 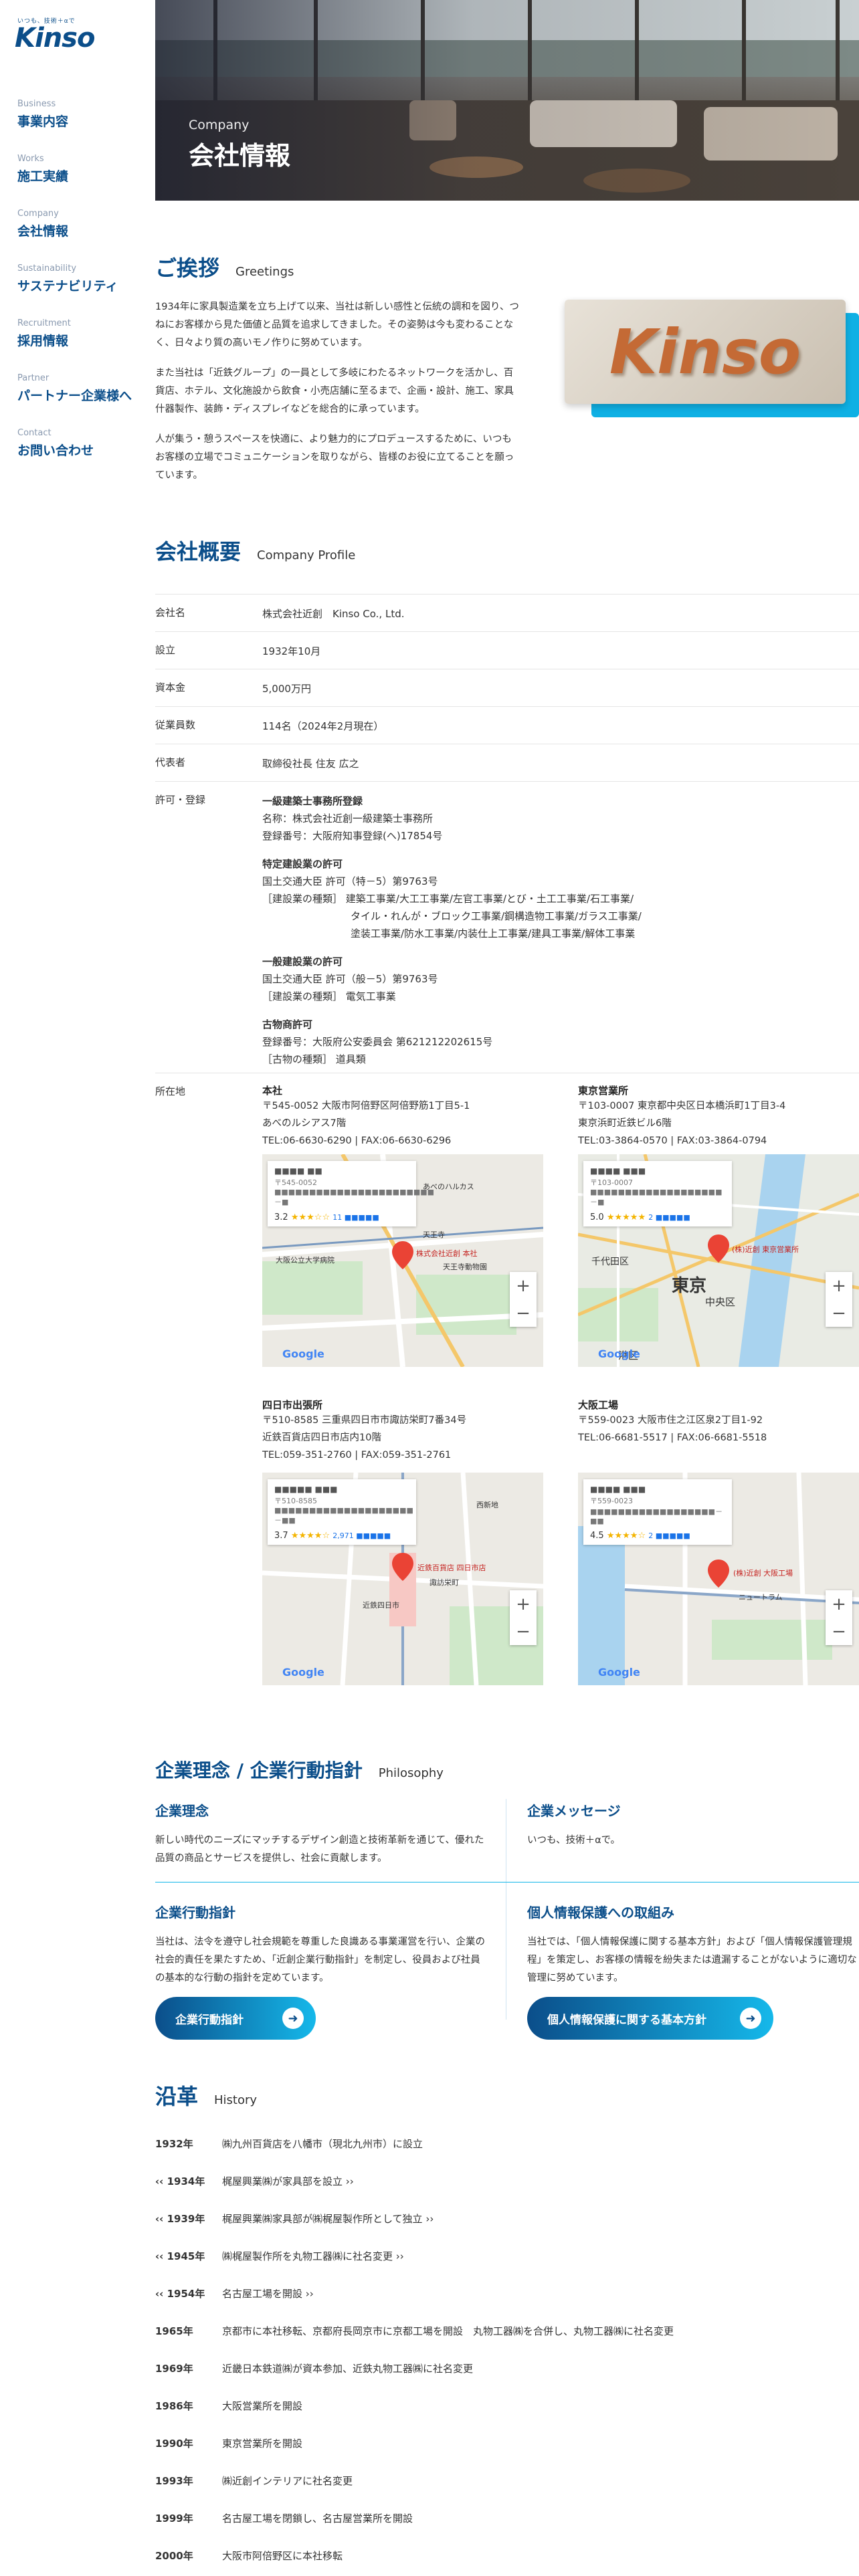 I want to click on office-line: TEL:03-3864-0570 | FAX:03-3864-0794, so click(x=672, y=1141).